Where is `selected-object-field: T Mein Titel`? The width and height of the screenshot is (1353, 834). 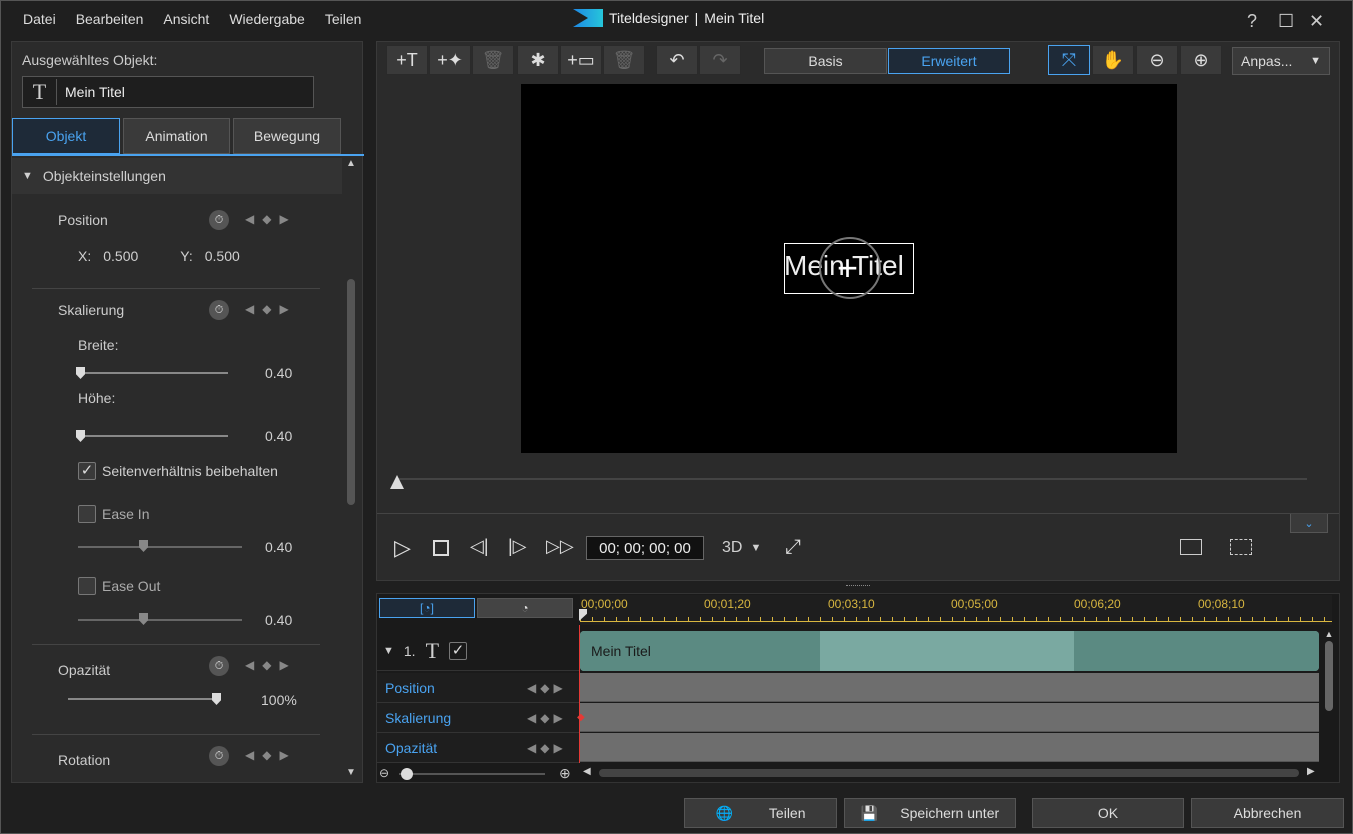 selected-object-field: T Mein Titel is located at coordinates (168, 92).